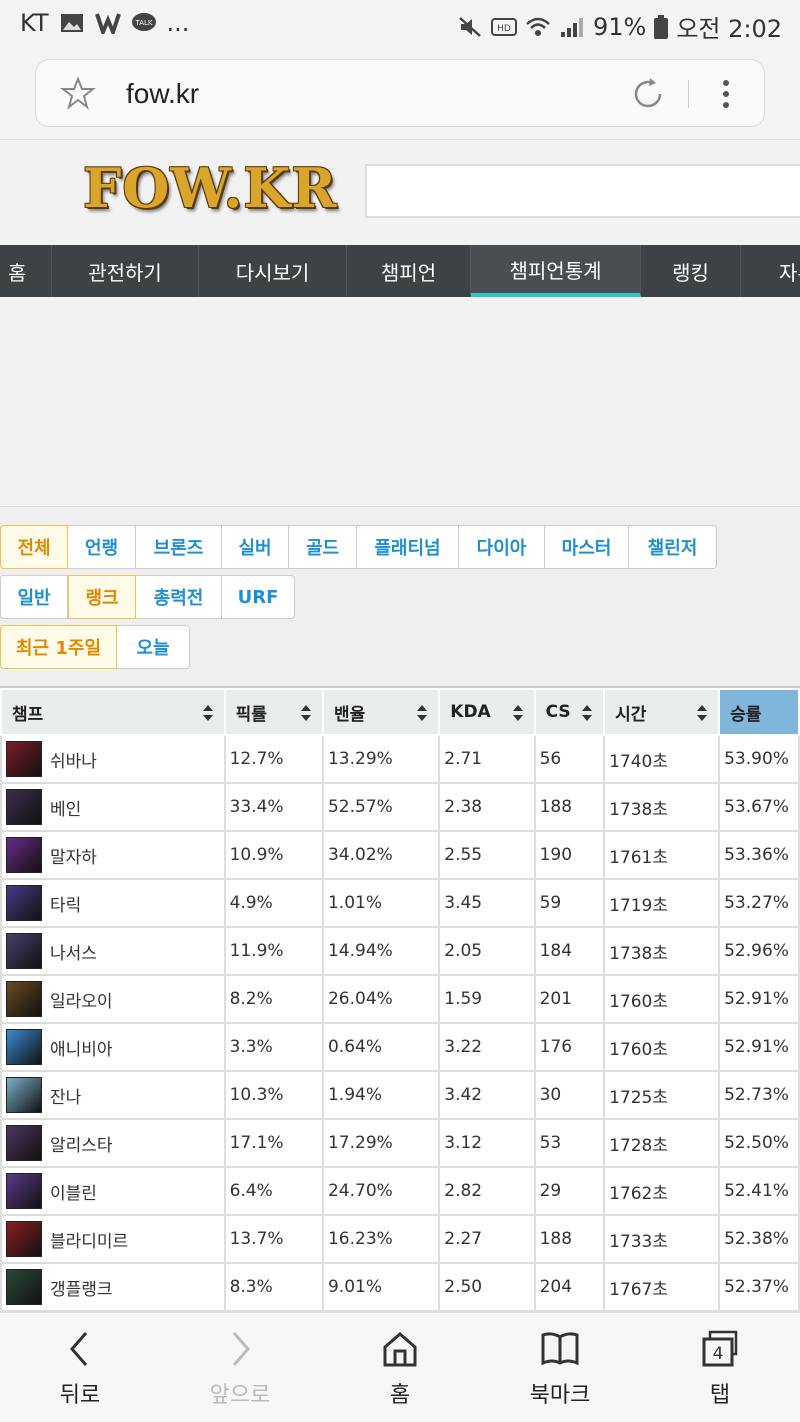 The image size is (800, 1422). I want to click on cell-time: 1738초, so click(662, 951).